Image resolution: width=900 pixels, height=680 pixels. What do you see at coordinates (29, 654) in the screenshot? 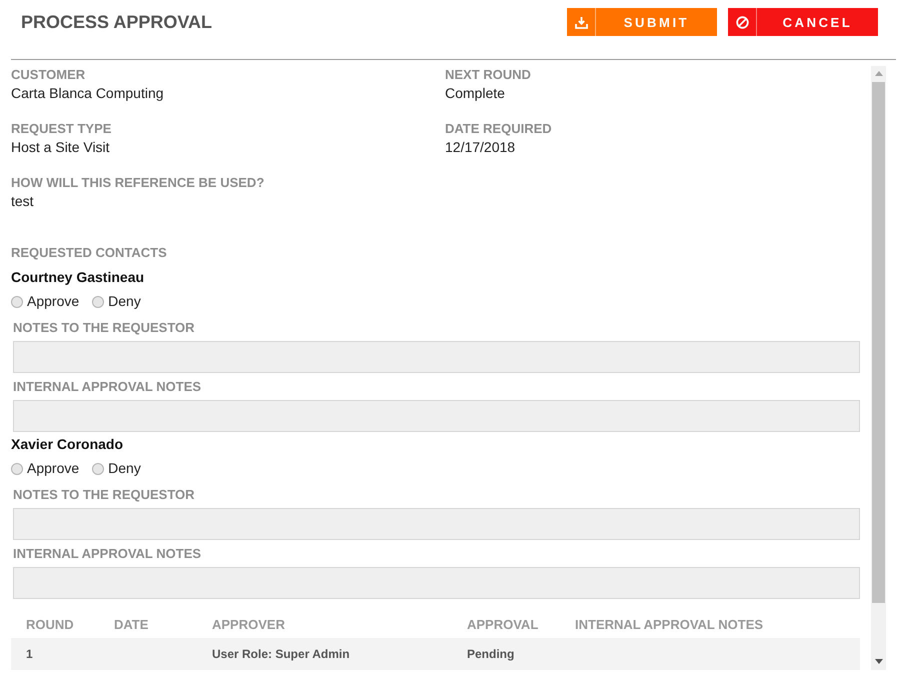
I see `table-cell: 1` at bounding box center [29, 654].